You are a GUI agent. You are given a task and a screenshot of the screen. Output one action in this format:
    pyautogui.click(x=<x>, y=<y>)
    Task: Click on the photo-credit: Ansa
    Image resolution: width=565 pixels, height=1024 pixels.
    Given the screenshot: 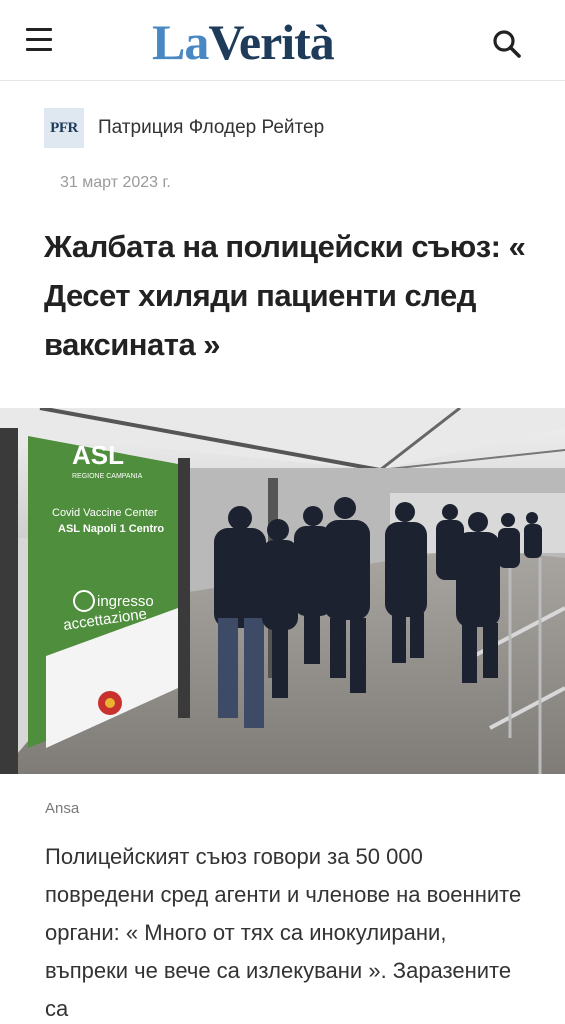 What is the action you would take?
    pyautogui.click(x=62, y=808)
    